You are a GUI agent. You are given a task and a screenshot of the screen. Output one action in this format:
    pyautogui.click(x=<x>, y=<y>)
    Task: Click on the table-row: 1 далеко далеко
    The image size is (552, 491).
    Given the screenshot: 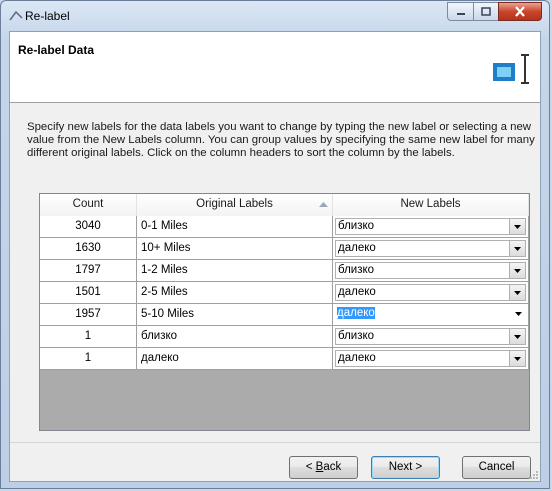 What is the action you would take?
    pyautogui.click(x=284, y=359)
    